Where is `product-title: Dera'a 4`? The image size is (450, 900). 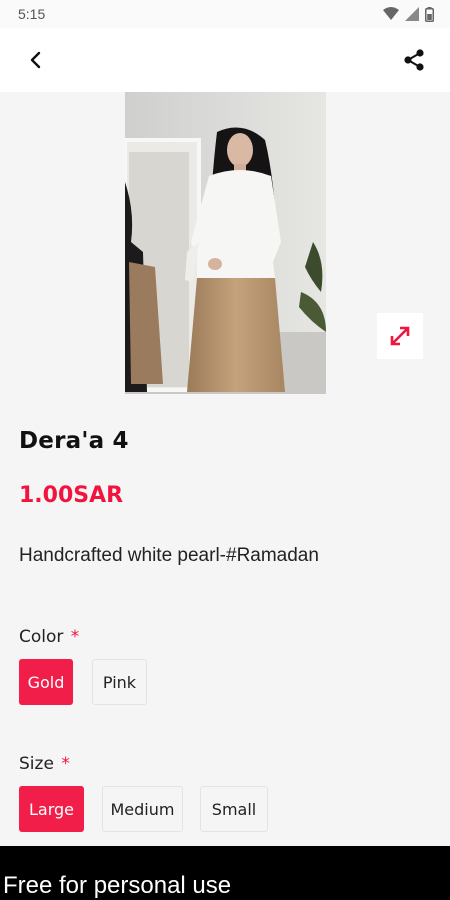
product-title: Dera'a 4 is located at coordinates (74, 441).